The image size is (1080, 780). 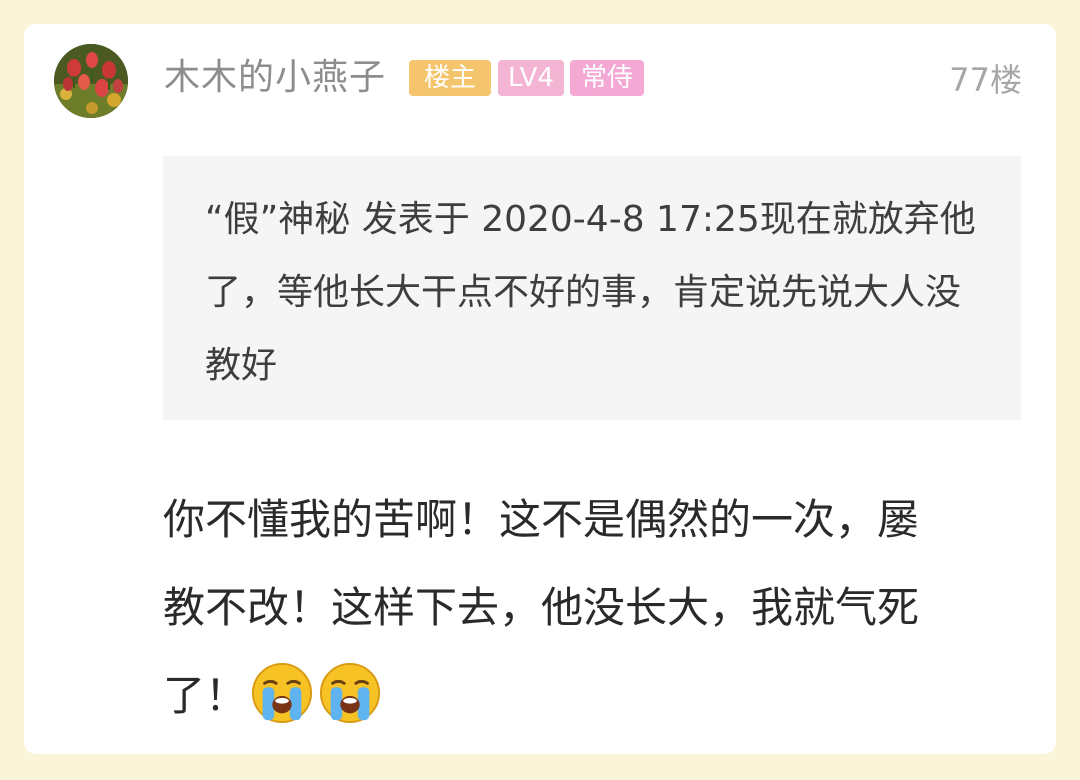 I want to click on avatar-tulips-image, so click(x=91, y=81).